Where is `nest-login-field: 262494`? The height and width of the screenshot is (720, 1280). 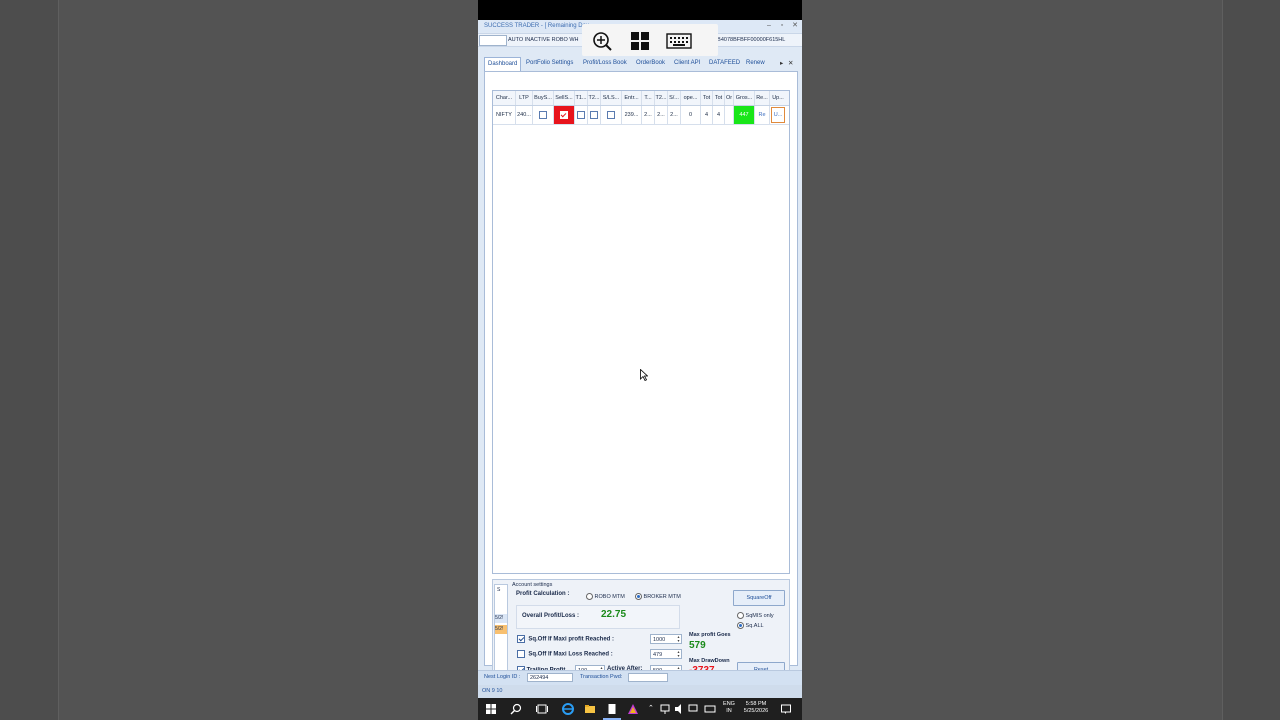 nest-login-field: 262494 is located at coordinates (550, 677).